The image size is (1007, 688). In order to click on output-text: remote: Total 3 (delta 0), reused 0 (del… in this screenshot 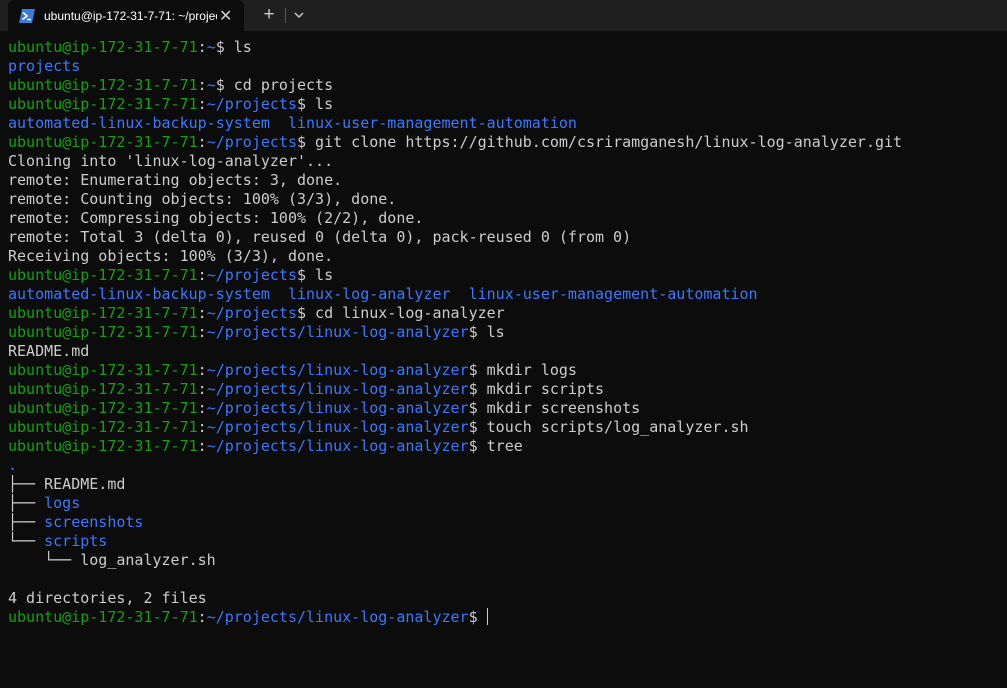, I will do `click(320, 237)`.